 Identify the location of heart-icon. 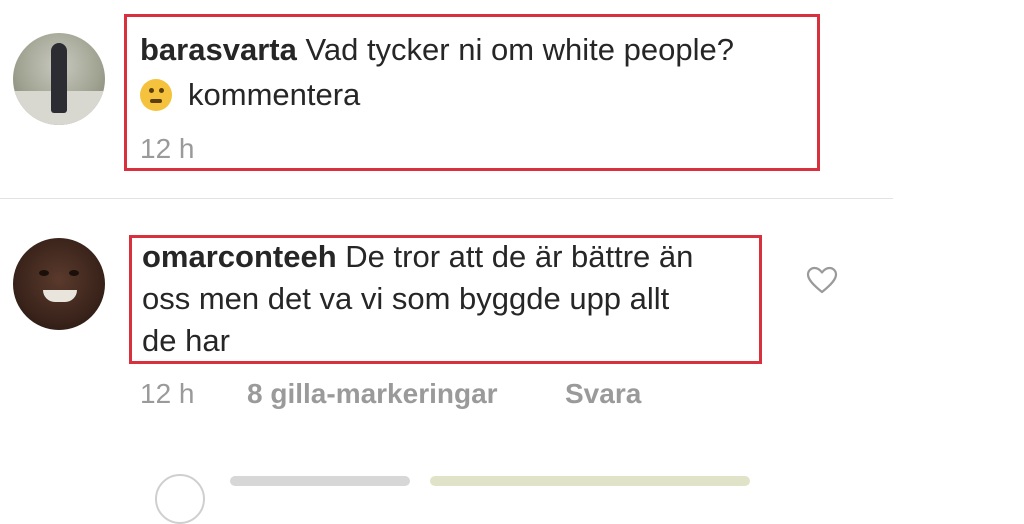
(822, 280).